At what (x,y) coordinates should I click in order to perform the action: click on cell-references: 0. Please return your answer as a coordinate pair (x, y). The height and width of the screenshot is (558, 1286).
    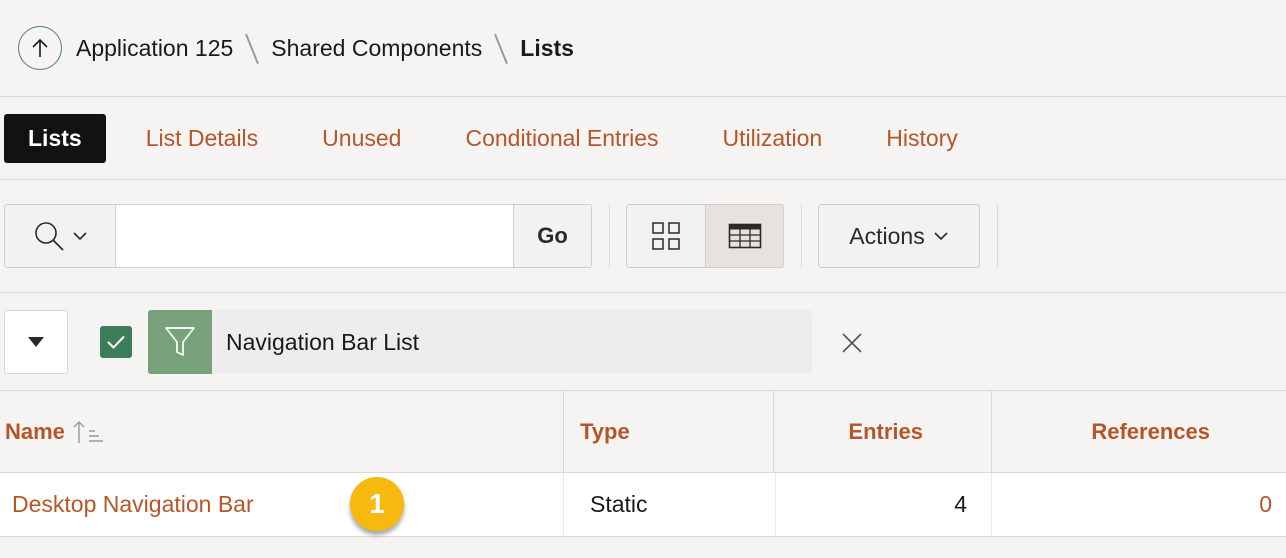
    Looking at the image, I should click on (1139, 504).